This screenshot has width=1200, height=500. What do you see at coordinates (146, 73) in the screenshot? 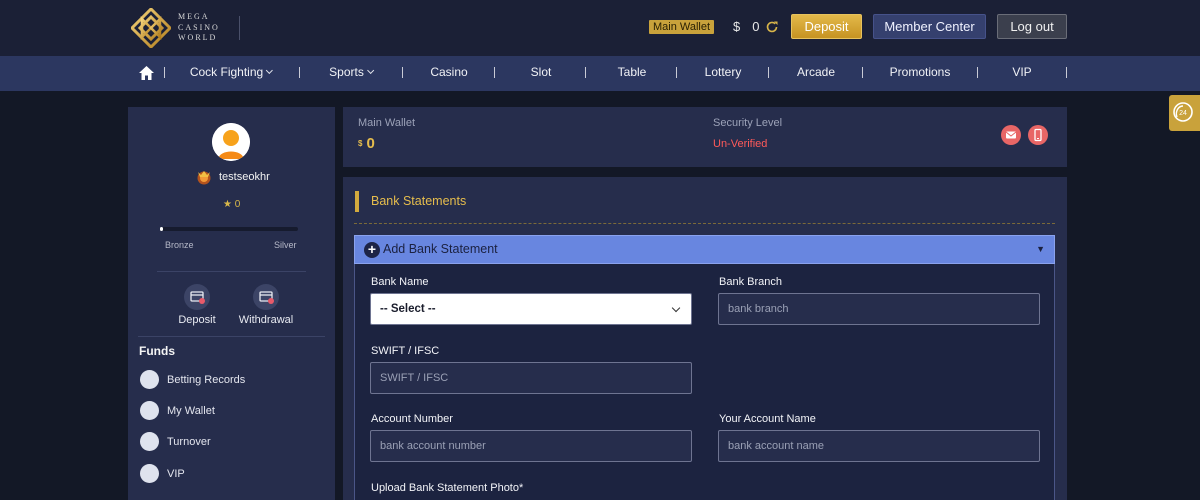
I see `home-icon` at bounding box center [146, 73].